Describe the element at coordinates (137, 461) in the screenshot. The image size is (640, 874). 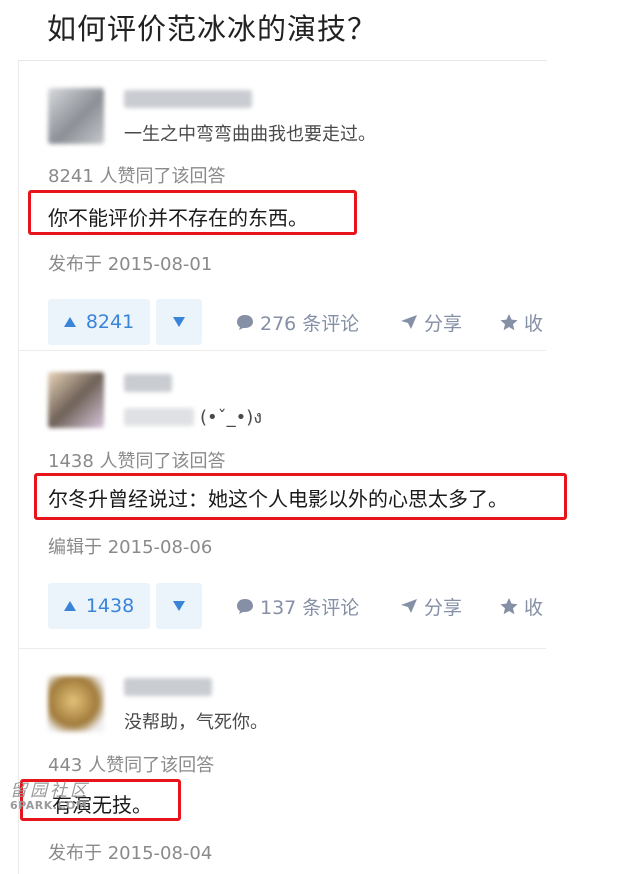
I see `vote-count-text: 1438 人赞同了该回答` at that location.